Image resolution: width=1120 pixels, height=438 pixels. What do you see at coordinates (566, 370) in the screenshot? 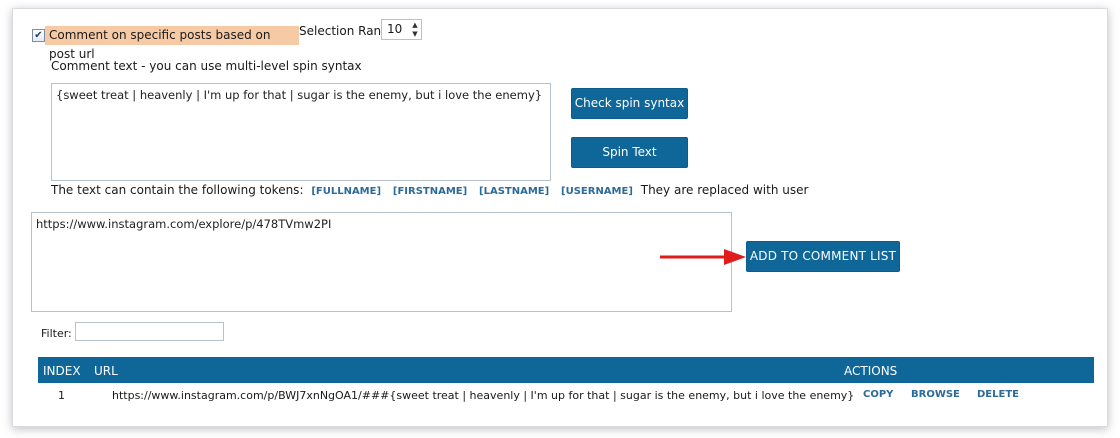
I see `comment-table-header: INDEX URL ACTIONS` at bounding box center [566, 370].